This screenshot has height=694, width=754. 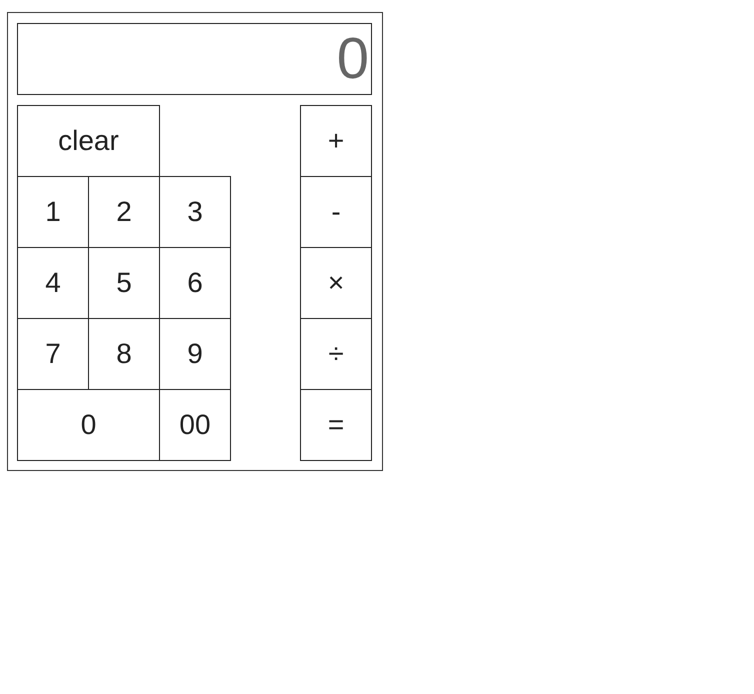 What do you see at coordinates (336, 141) in the screenshot?
I see `operator-button: +` at bounding box center [336, 141].